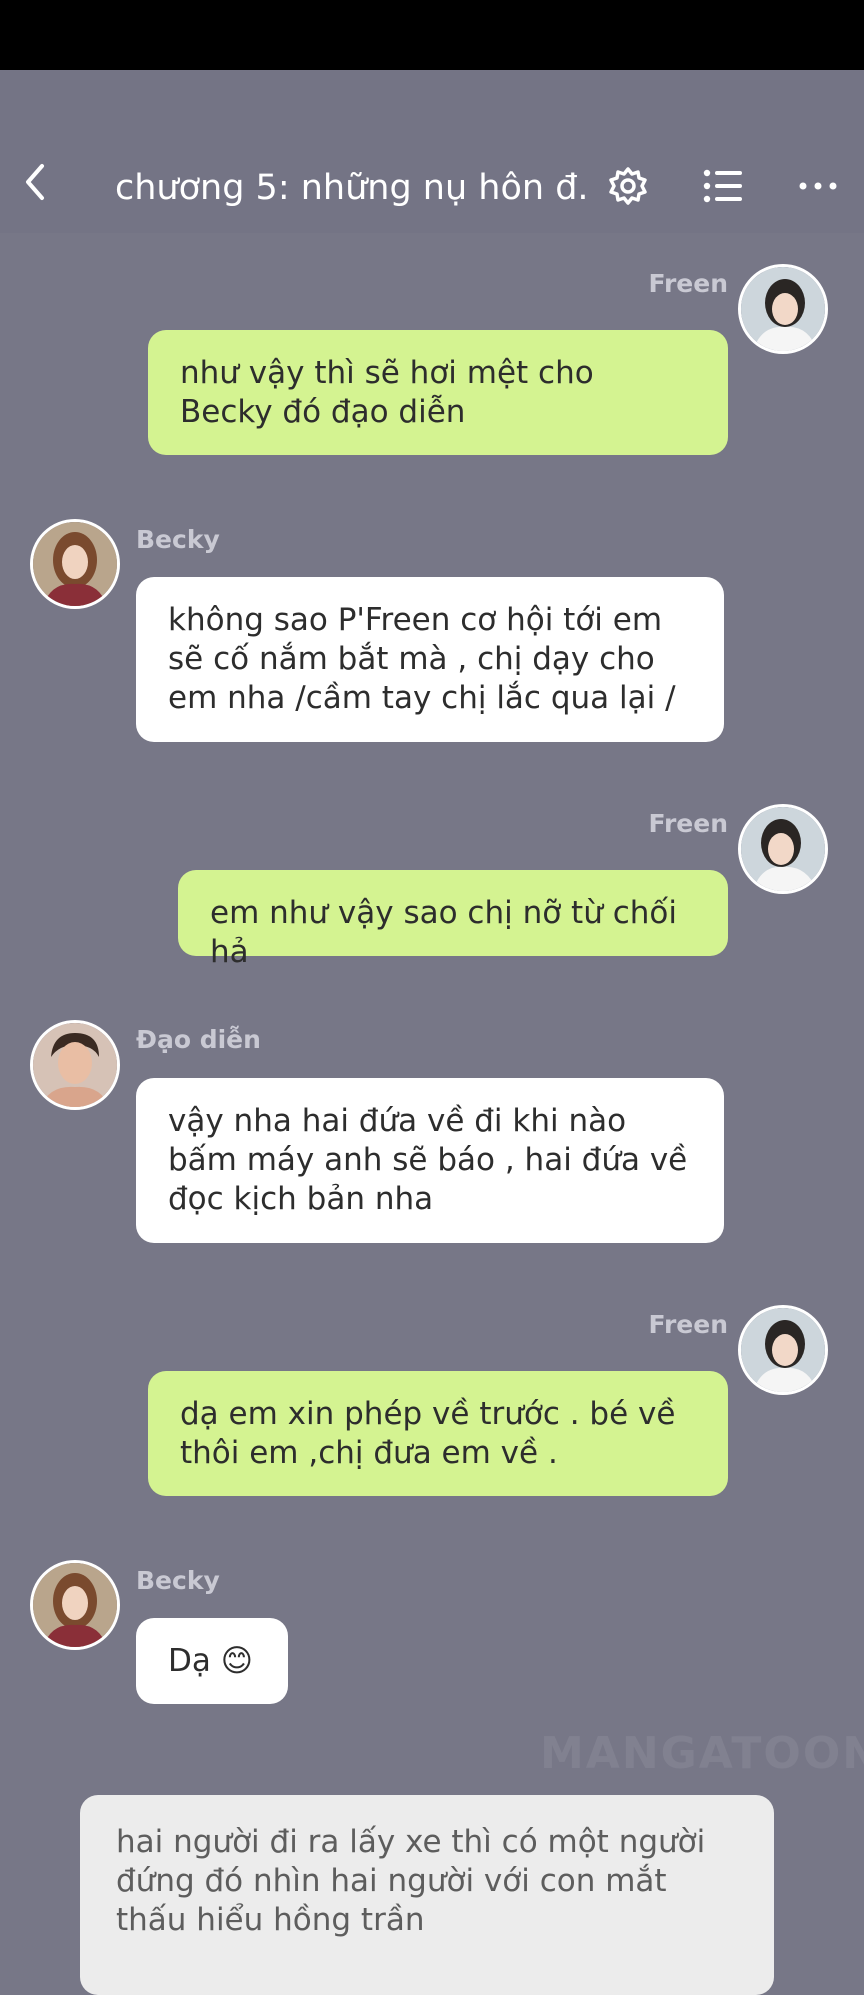 The image size is (864, 1995). I want to click on more-horizontal-icon, so click(818, 186).